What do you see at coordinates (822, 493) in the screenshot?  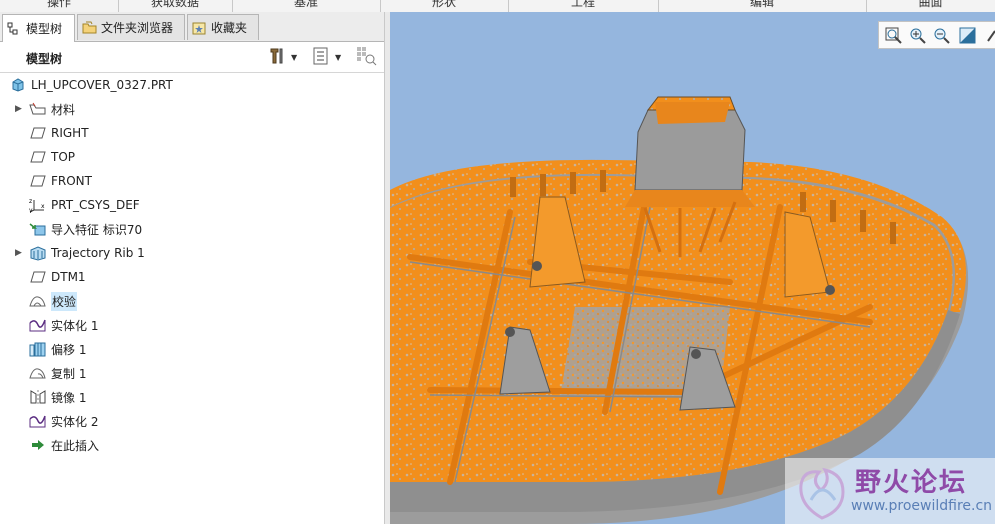 I see `flame-logo-icon` at bounding box center [822, 493].